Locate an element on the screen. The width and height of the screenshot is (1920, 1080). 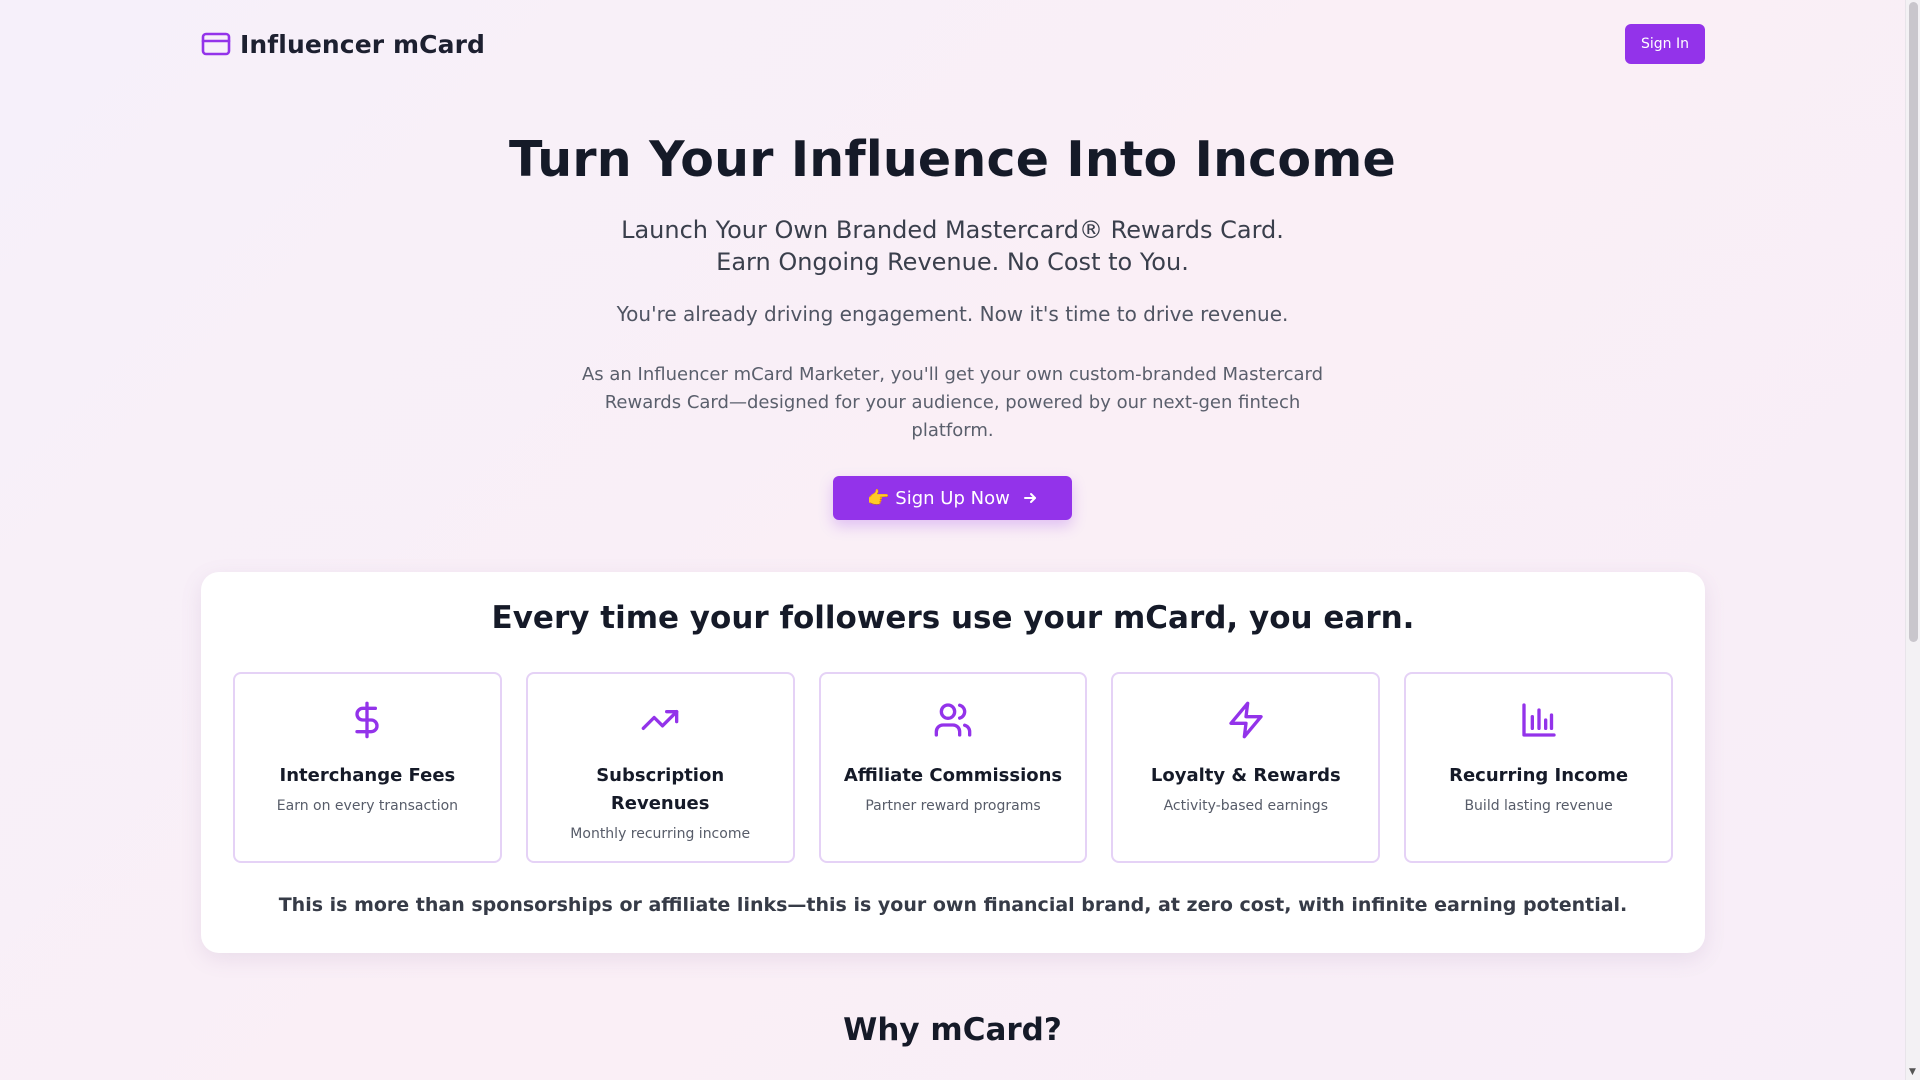
sign-up-now-button: 👉 Sign Up Now is located at coordinates (952, 498).